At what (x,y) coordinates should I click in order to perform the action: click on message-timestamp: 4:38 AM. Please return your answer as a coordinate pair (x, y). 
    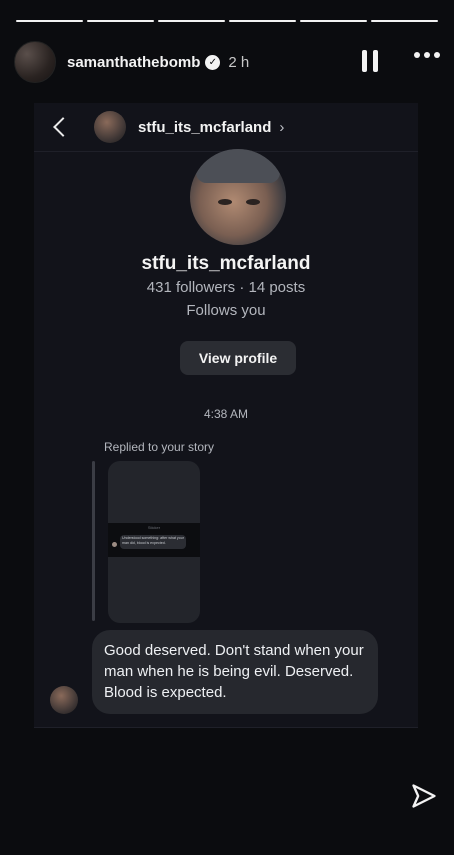
    Looking at the image, I should click on (226, 414).